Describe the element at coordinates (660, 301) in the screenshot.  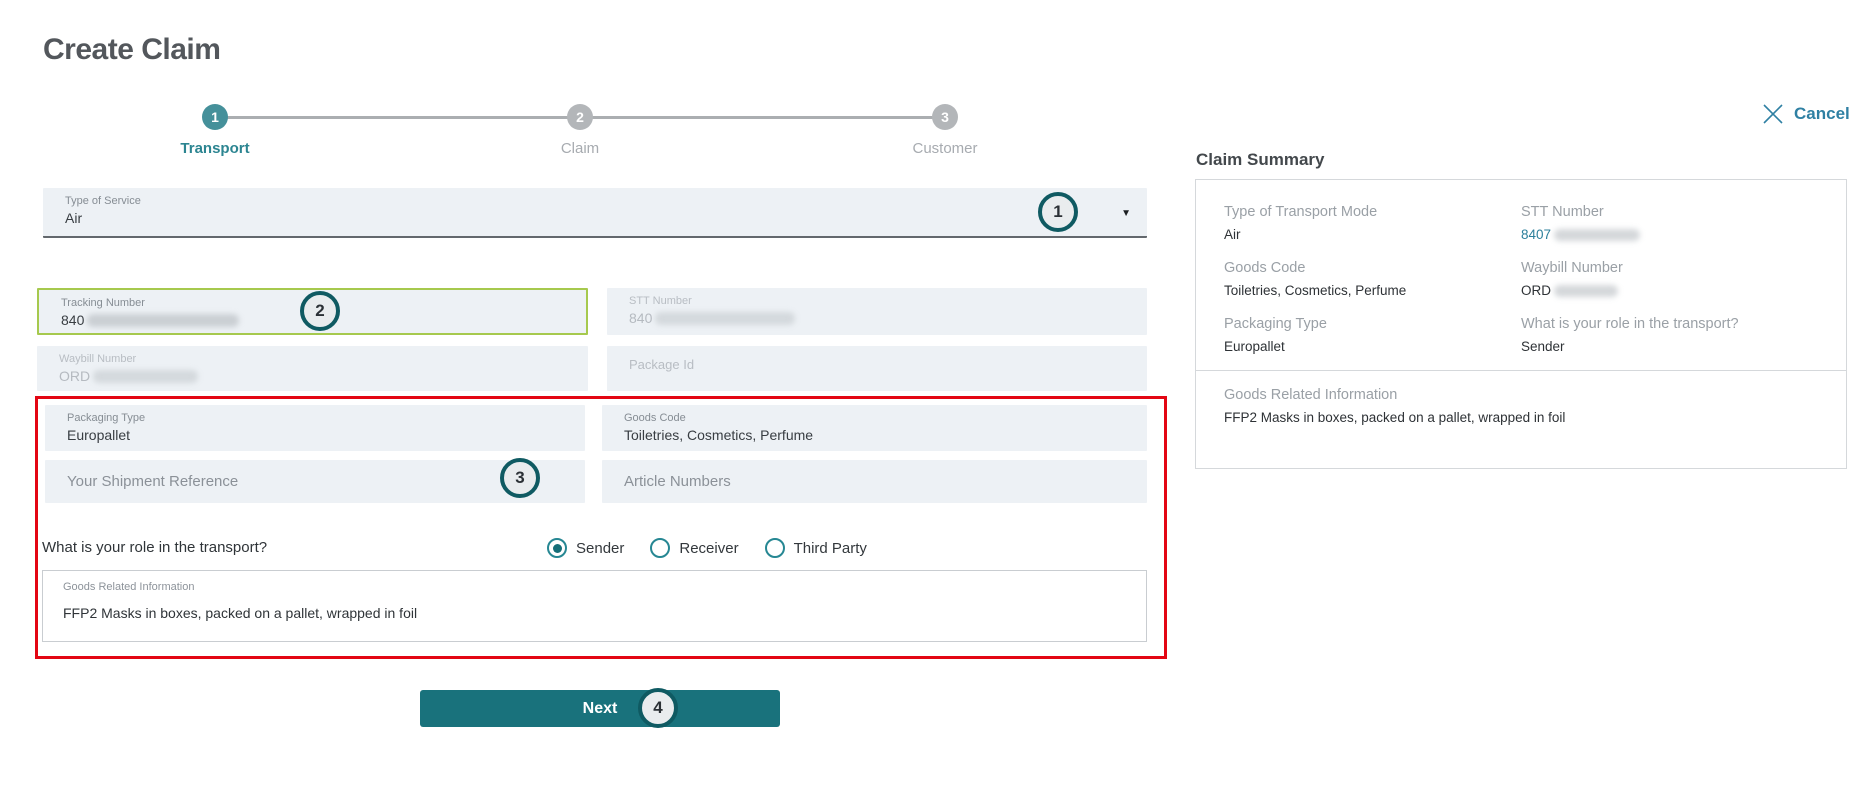
I see `stt-number-label: STT Number` at that location.